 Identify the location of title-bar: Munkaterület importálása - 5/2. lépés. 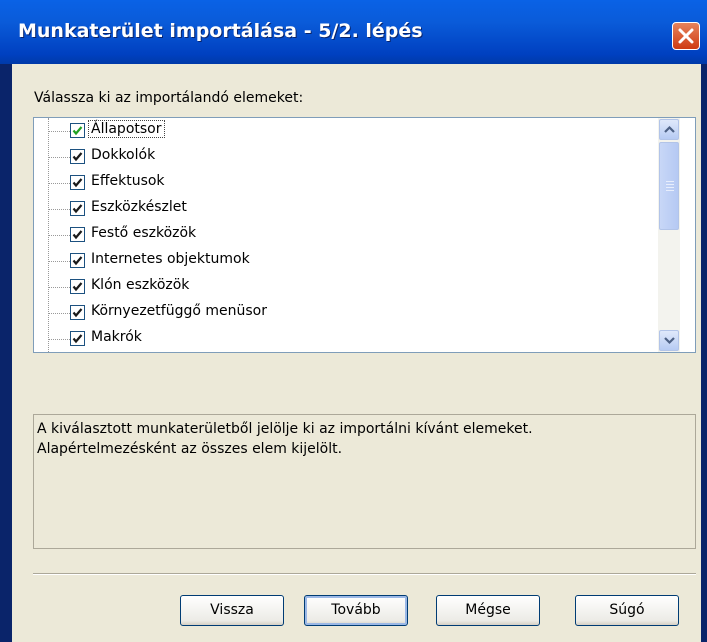
(353, 32).